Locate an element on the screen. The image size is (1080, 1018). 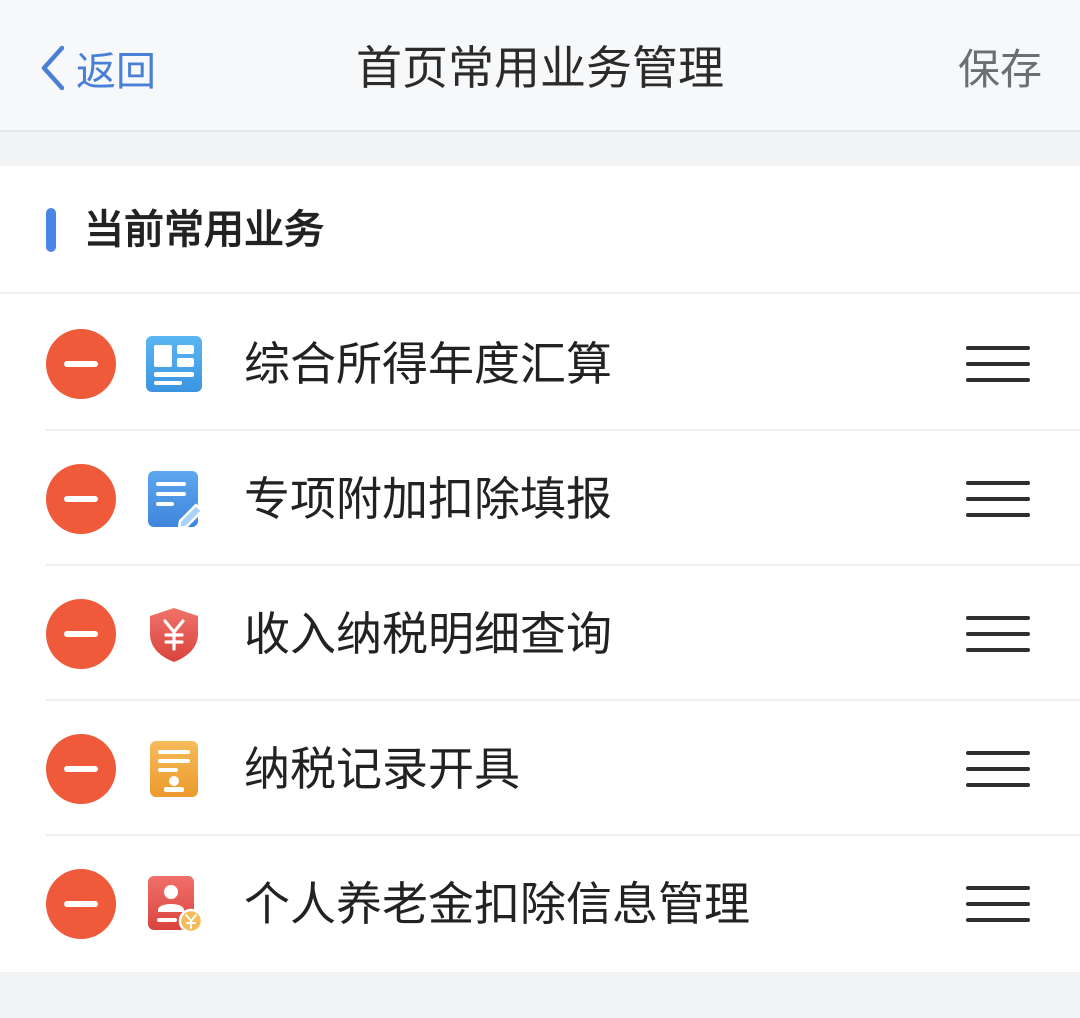
section-header: 当前常用业务 is located at coordinates (540, 230).